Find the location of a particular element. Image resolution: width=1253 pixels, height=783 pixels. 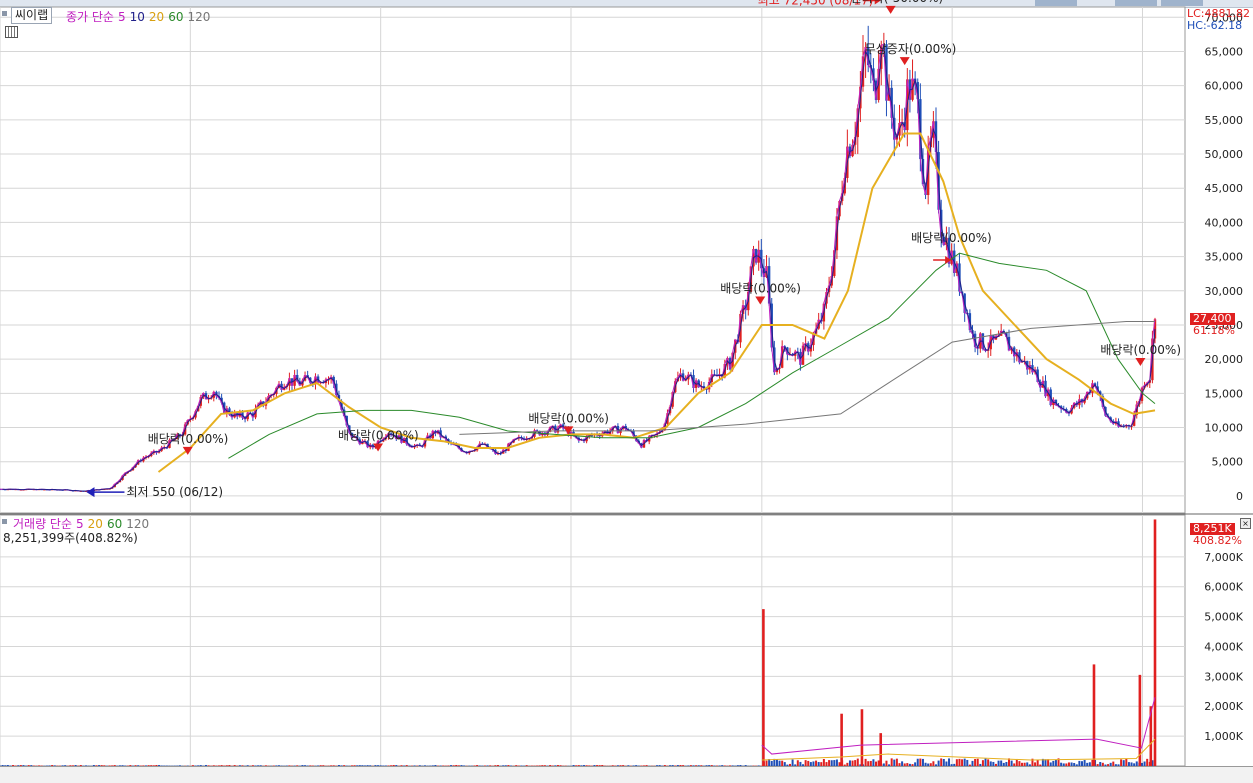

annotation-label: 최저 550 (06/12) is located at coordinates (174, 492).